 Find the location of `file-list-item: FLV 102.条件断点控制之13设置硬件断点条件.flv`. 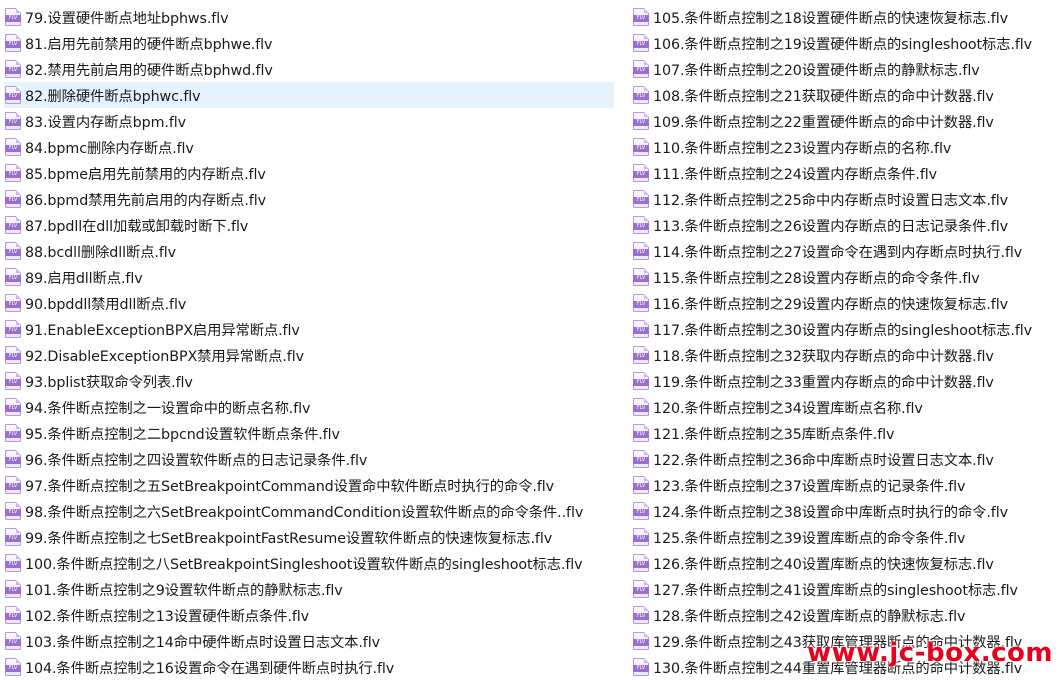

file-list-item: FLV 102.条件断点控制之13设置硬件断点条件.flv is located at coordinates (309, 615).